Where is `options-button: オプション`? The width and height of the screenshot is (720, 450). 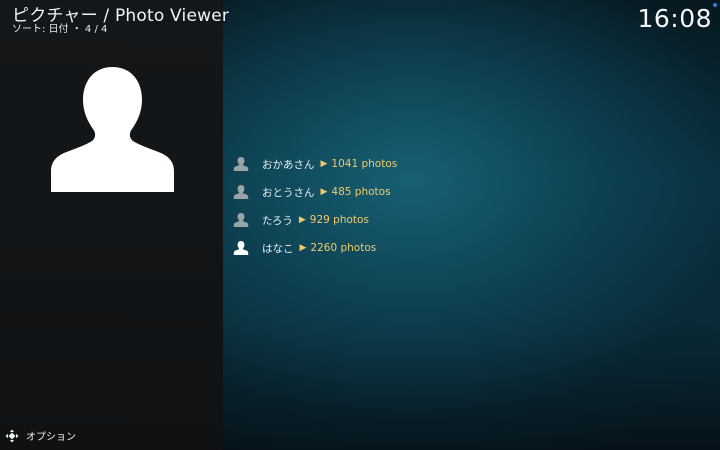 options-button: オプション is located at coordinates (40, 435).